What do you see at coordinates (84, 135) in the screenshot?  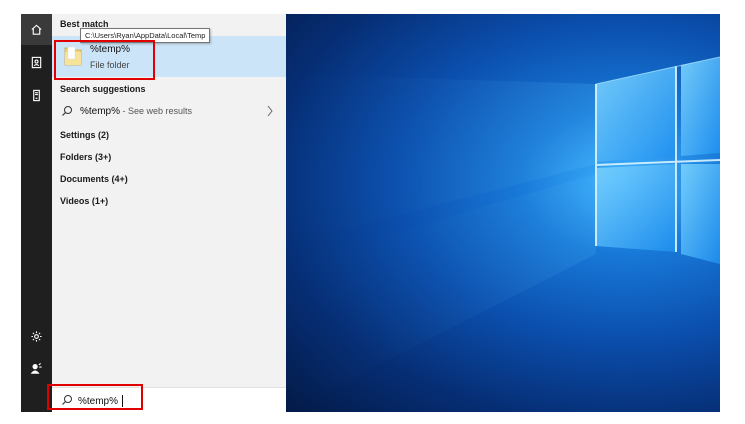 I see `category-settings: Settings (2)` at bounding box center [84, 135].